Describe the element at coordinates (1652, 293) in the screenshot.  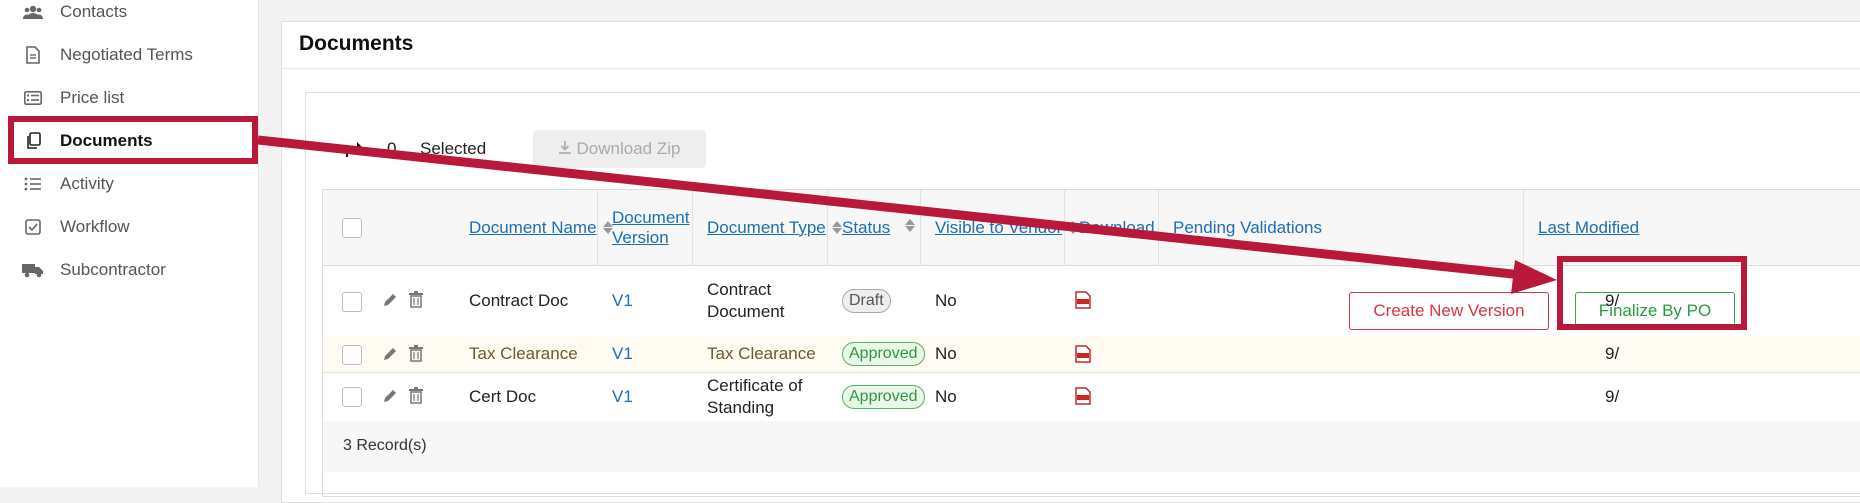
I see `annotation-highlight-box` at that location.